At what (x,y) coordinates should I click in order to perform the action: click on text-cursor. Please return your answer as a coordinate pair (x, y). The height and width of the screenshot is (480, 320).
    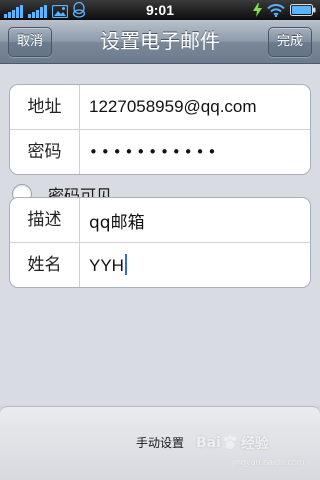
    Looking at the image, I should click on (125, 264).